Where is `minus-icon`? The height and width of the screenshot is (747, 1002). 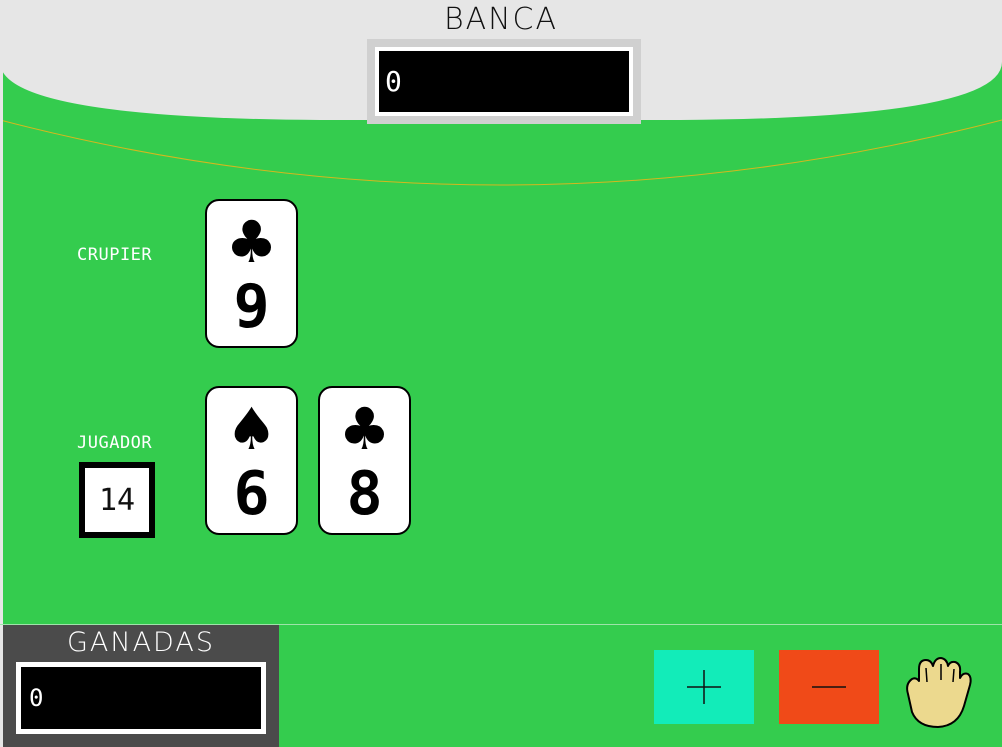
minus-icon is located at coordinates (829, 687).